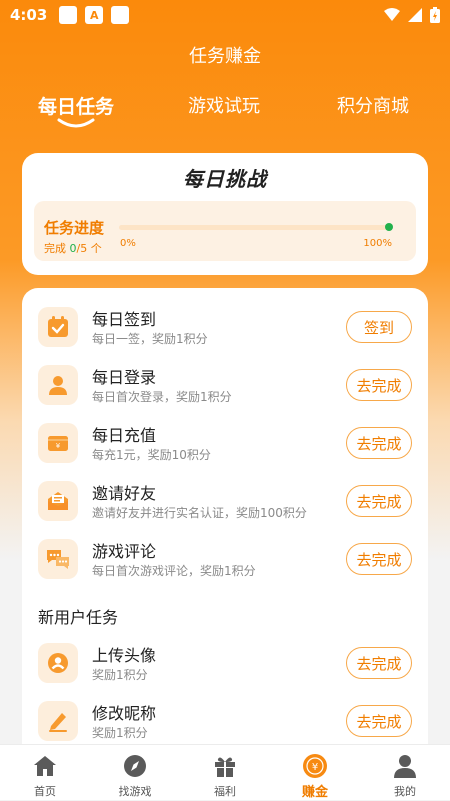 The width and height of the screenshot is (450, 801). Describe the element at coordinates (135, 766) in the screenshot. I see `compass-icon` at that location.